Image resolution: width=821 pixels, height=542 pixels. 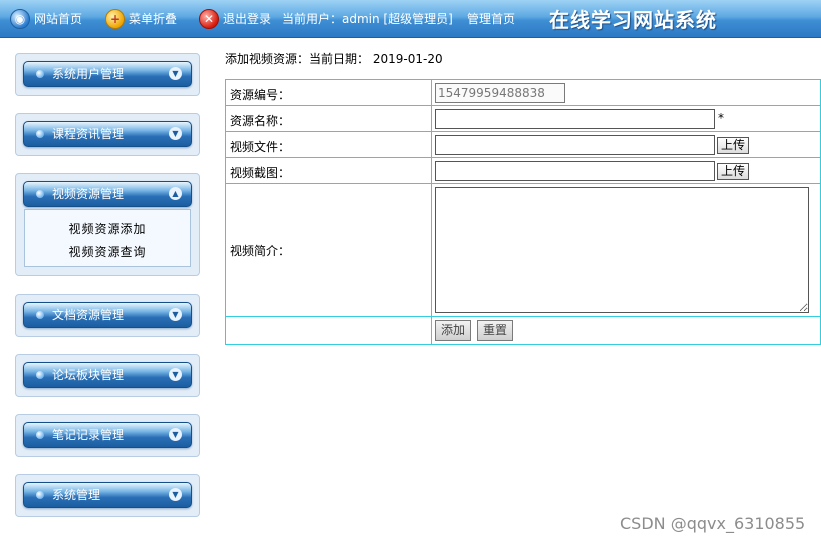 I want to click on menu-course-news: 课程资讯管理 ▼, so click(x=107, y=134).